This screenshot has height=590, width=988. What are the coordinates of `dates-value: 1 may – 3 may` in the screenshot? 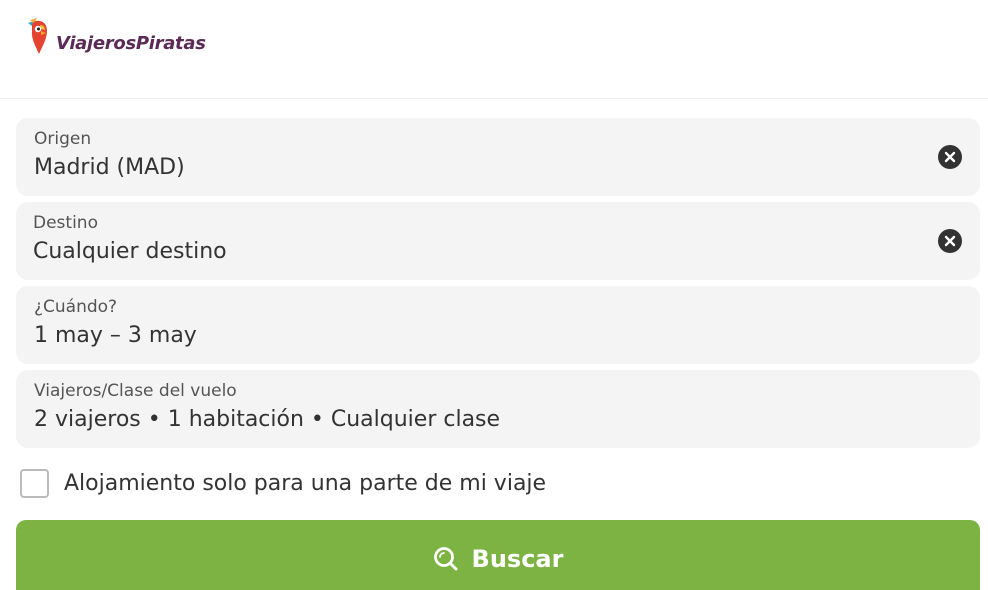 It's located at (115, 335).